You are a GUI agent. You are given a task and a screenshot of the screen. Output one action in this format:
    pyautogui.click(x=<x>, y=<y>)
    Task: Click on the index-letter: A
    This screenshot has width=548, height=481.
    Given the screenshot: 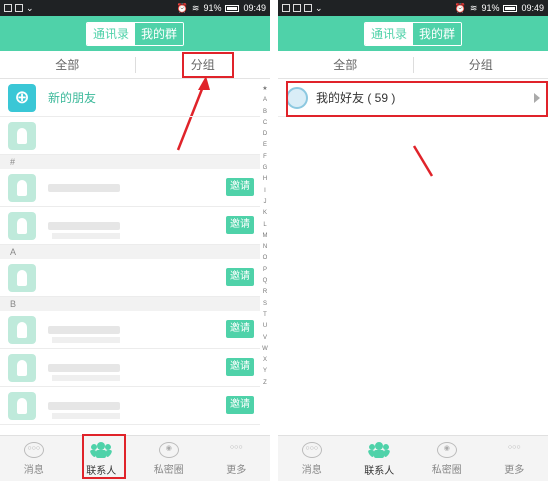 What is the action you would take?
    pyautogui.click(x=265, y=100)
    